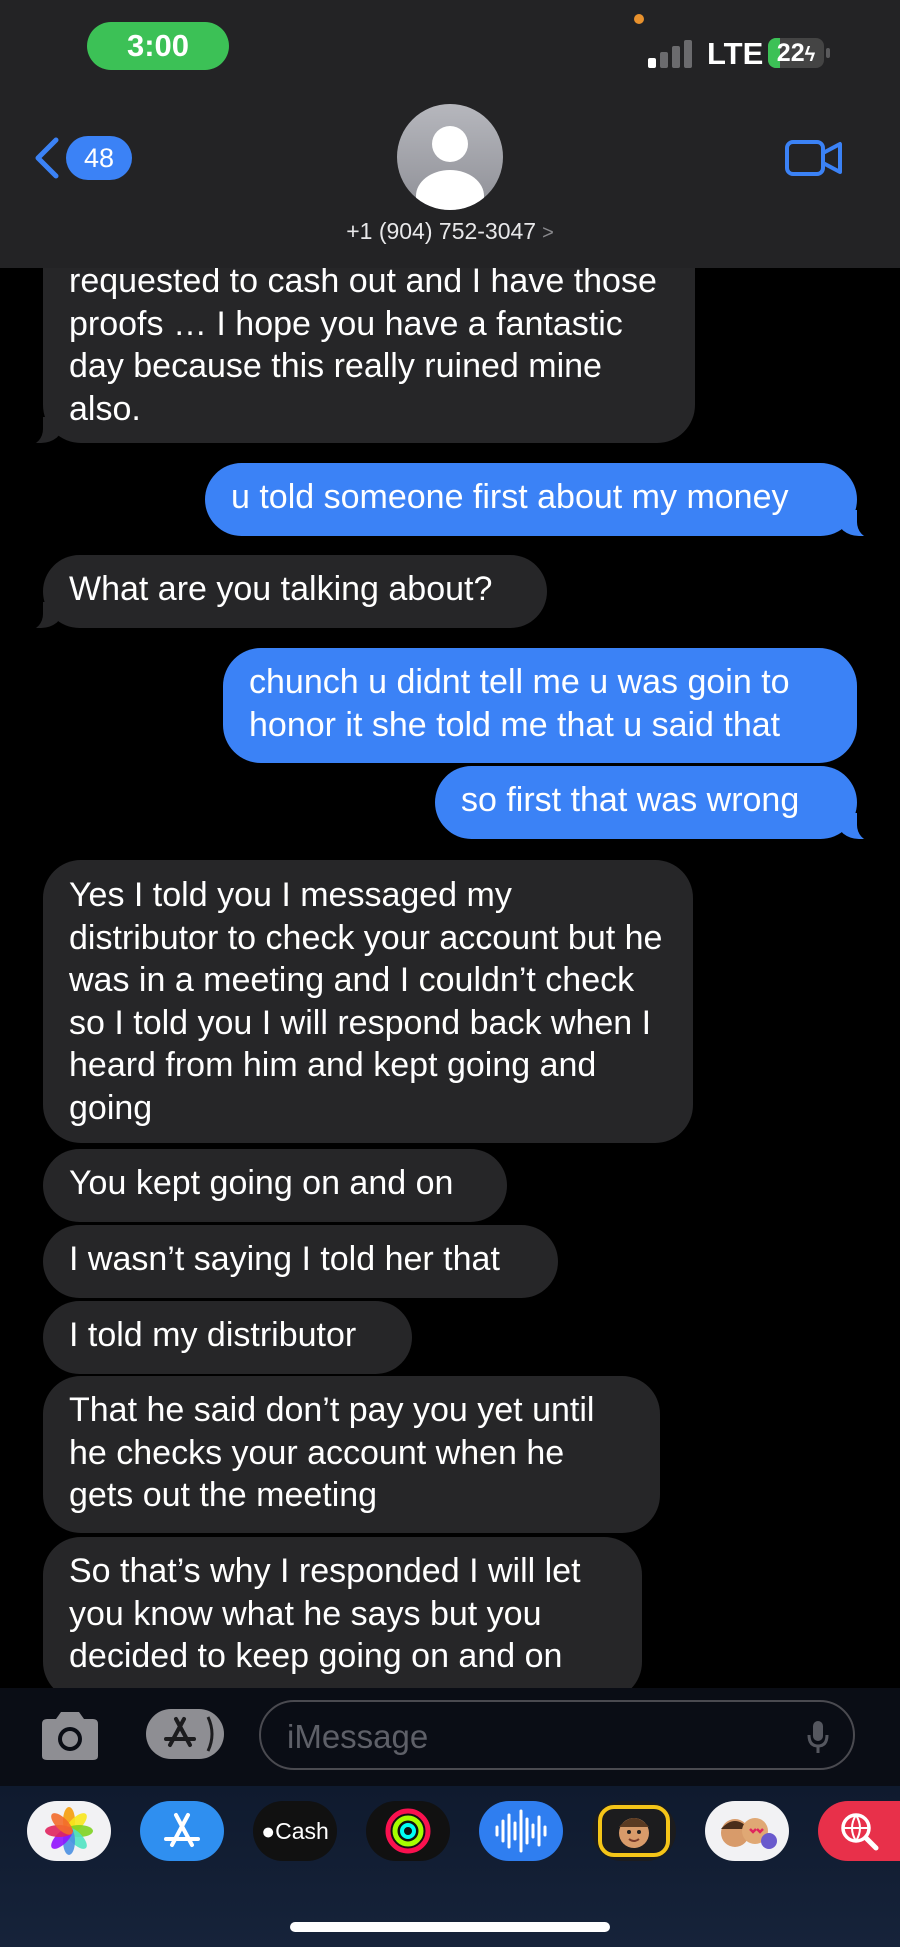  I want to click on battery-cap, so click(828, 53).